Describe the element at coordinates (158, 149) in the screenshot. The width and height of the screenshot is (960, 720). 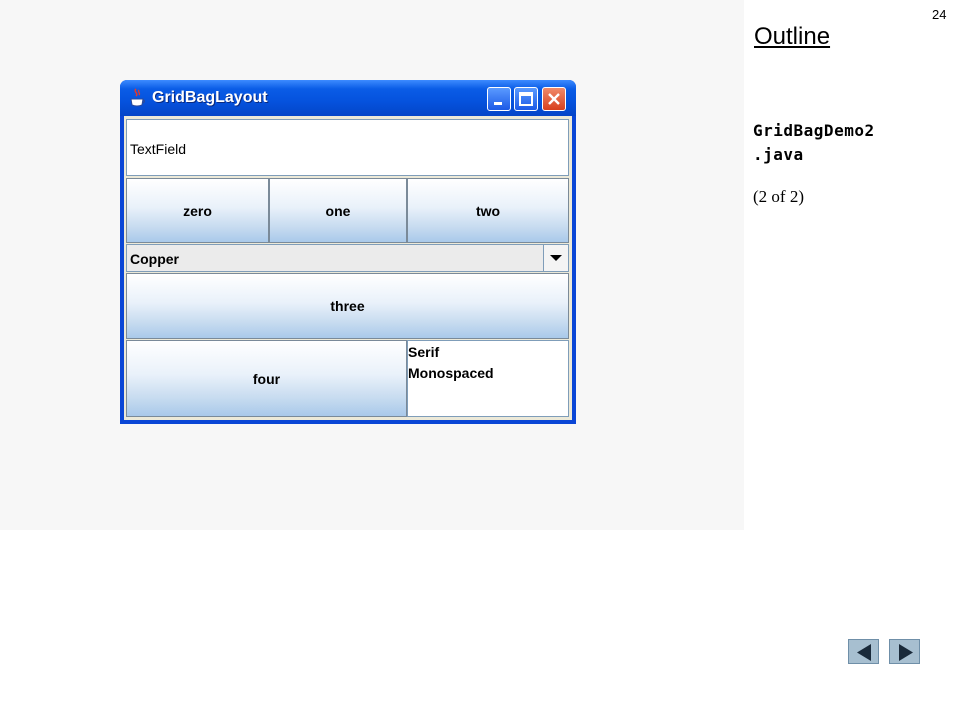
I see `text-field-value: TextField` at that location.